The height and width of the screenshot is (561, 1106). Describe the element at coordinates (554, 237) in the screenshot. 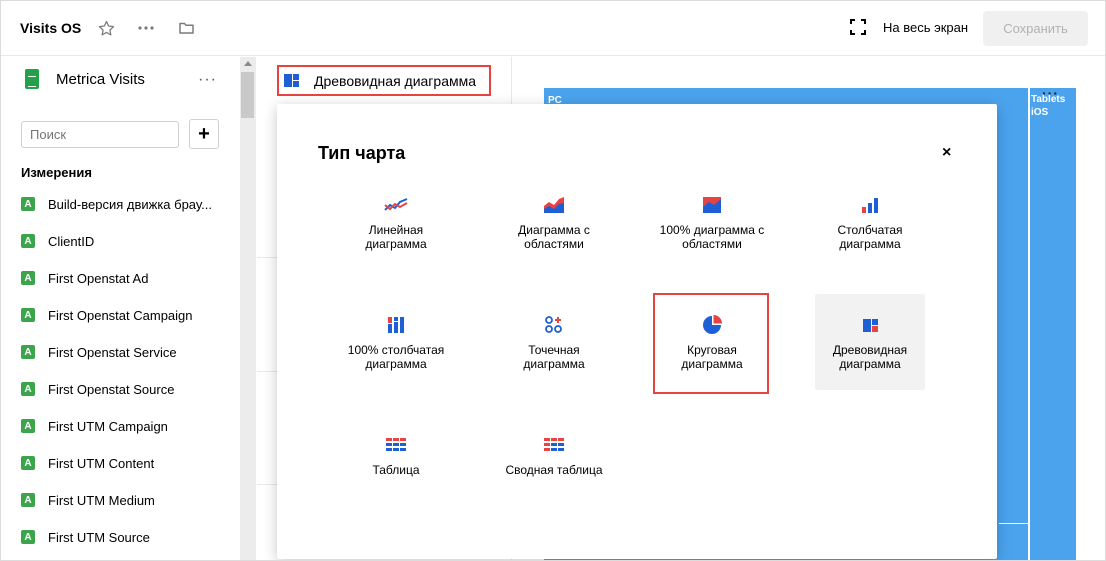

I see `chart-type-label: Диаграмма с областями` at that location.